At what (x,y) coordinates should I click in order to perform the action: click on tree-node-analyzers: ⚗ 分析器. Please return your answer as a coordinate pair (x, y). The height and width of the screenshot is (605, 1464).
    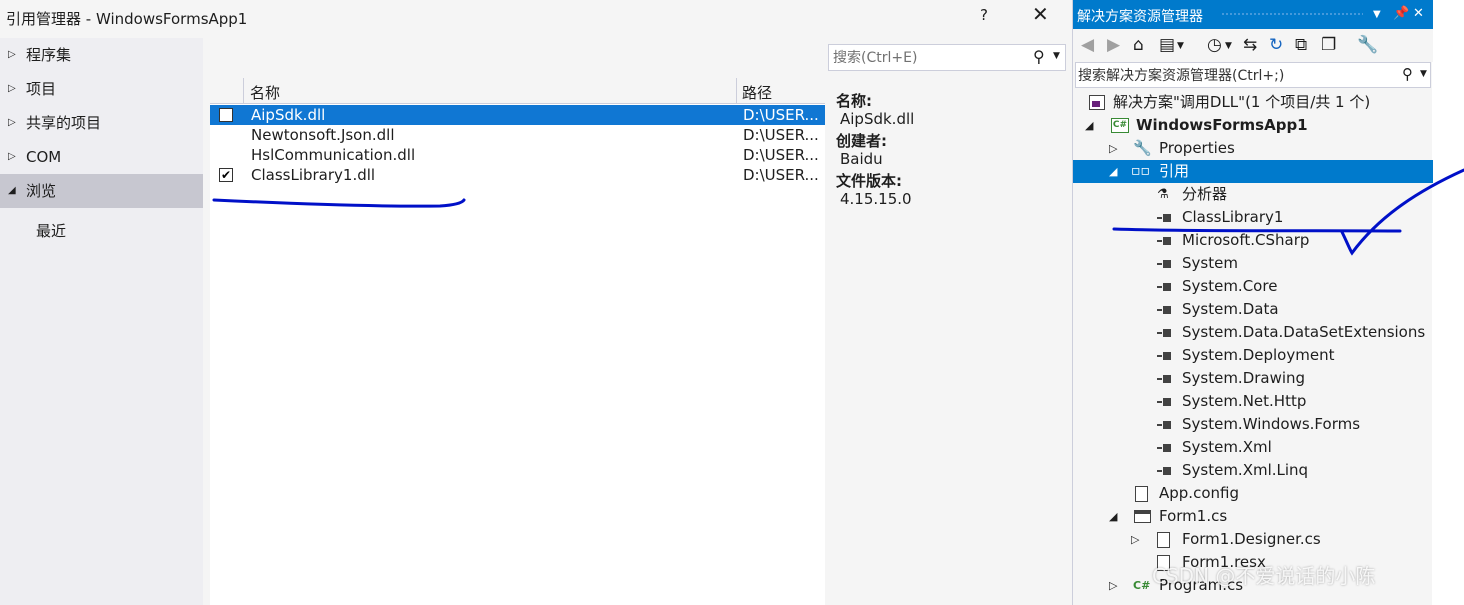
    Looking at the image, I should click on (1253, 194).